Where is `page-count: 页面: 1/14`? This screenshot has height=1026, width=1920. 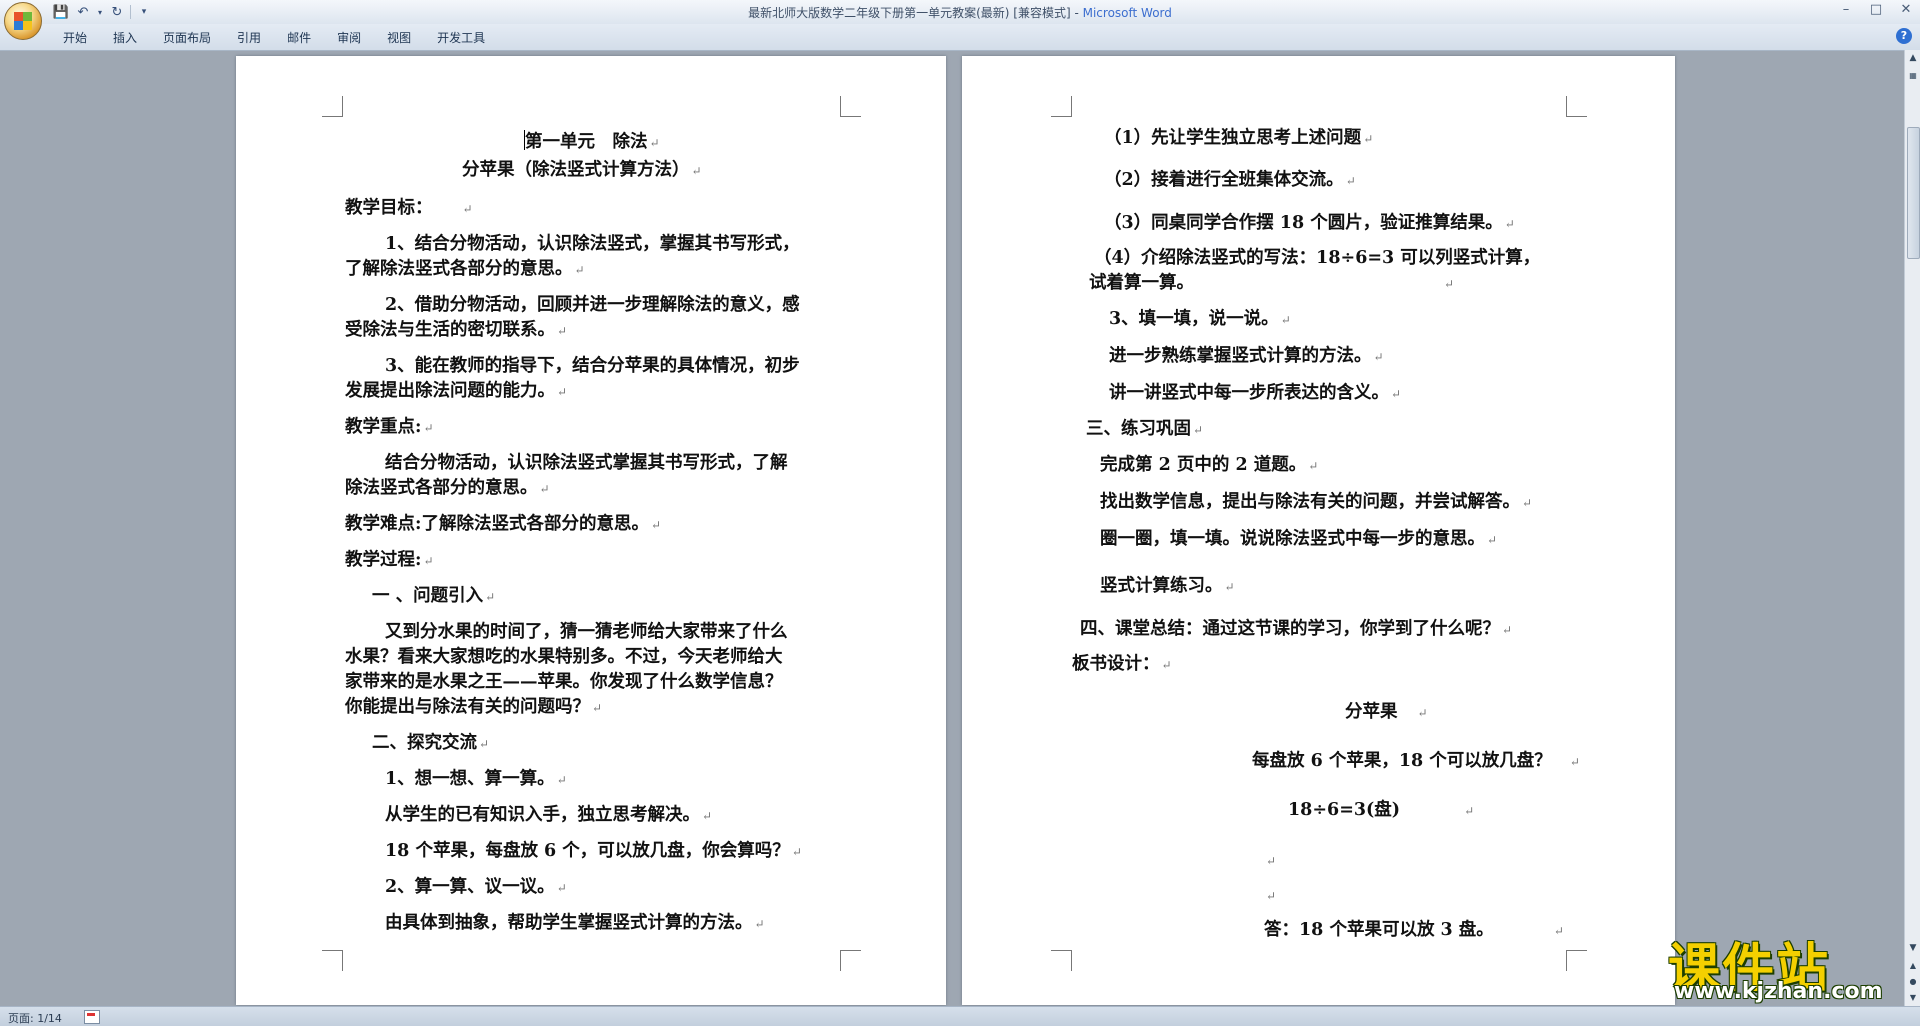 page-count: 页面: 1/14 is located at coordinates (35, 1018).